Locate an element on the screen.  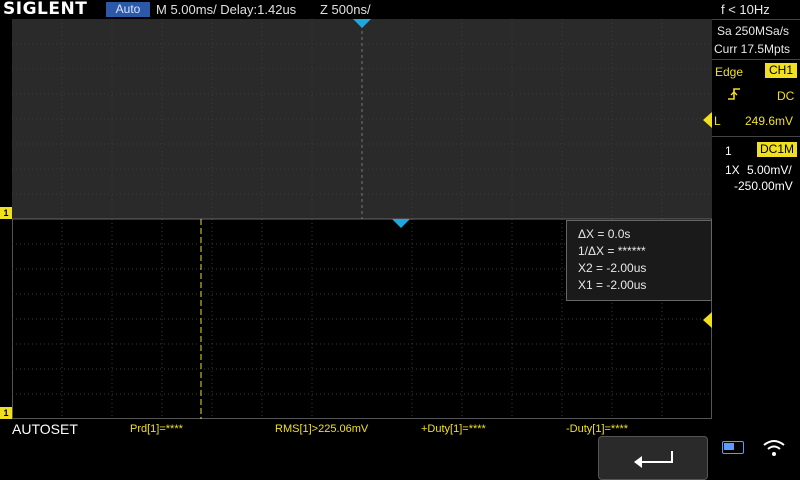
channel1-level-marker-zoom: 1 is located at coordinates (6, 413).